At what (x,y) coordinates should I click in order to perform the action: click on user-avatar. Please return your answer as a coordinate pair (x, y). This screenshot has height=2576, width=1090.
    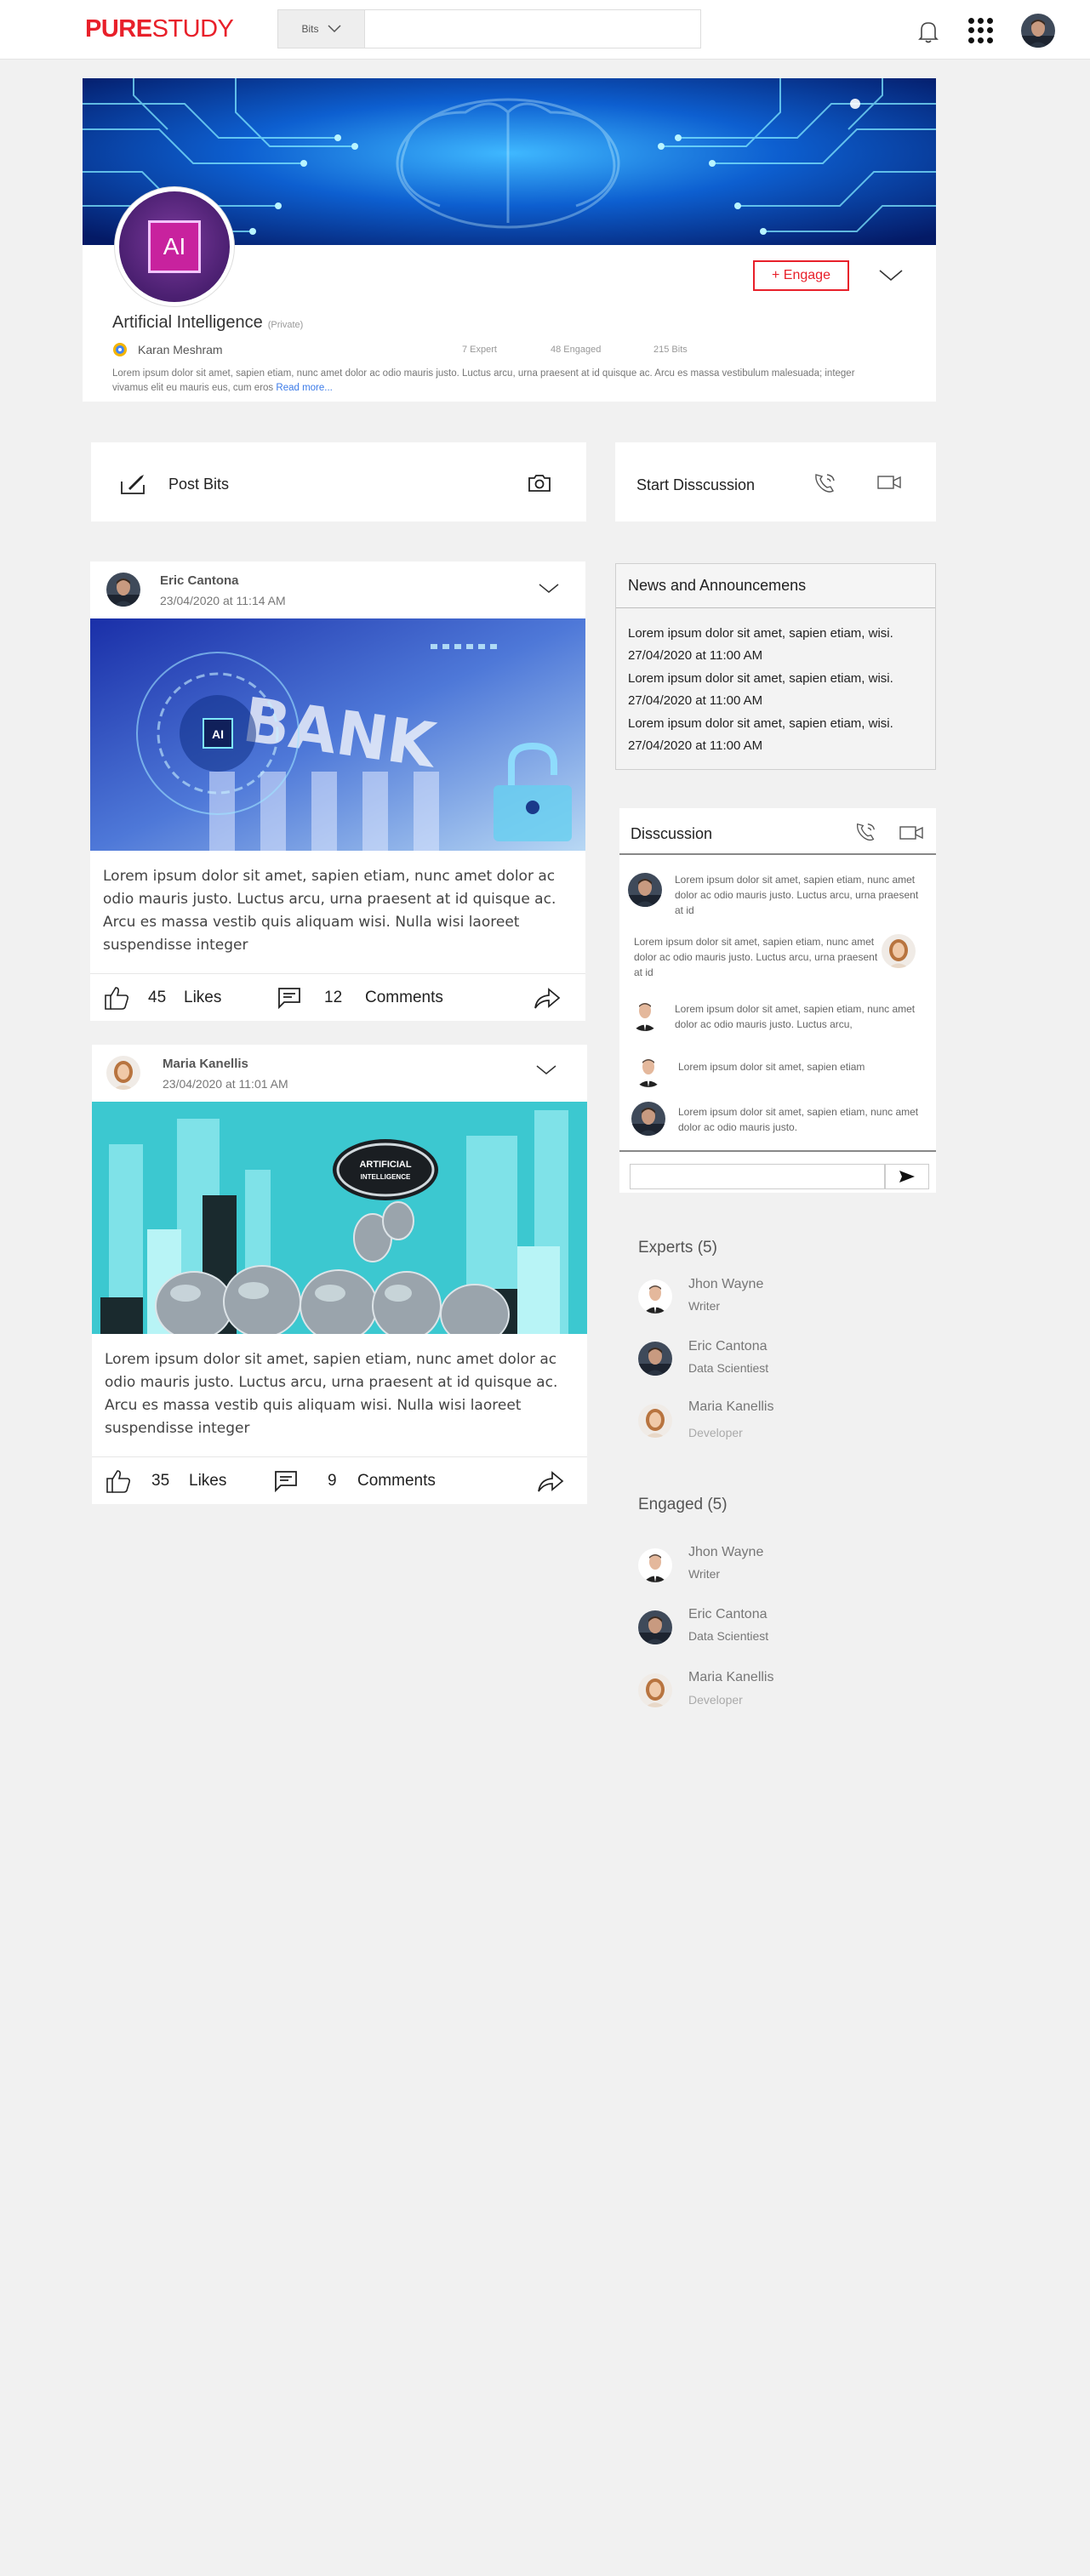
    Looking at the image, I should click on (1038, 31).